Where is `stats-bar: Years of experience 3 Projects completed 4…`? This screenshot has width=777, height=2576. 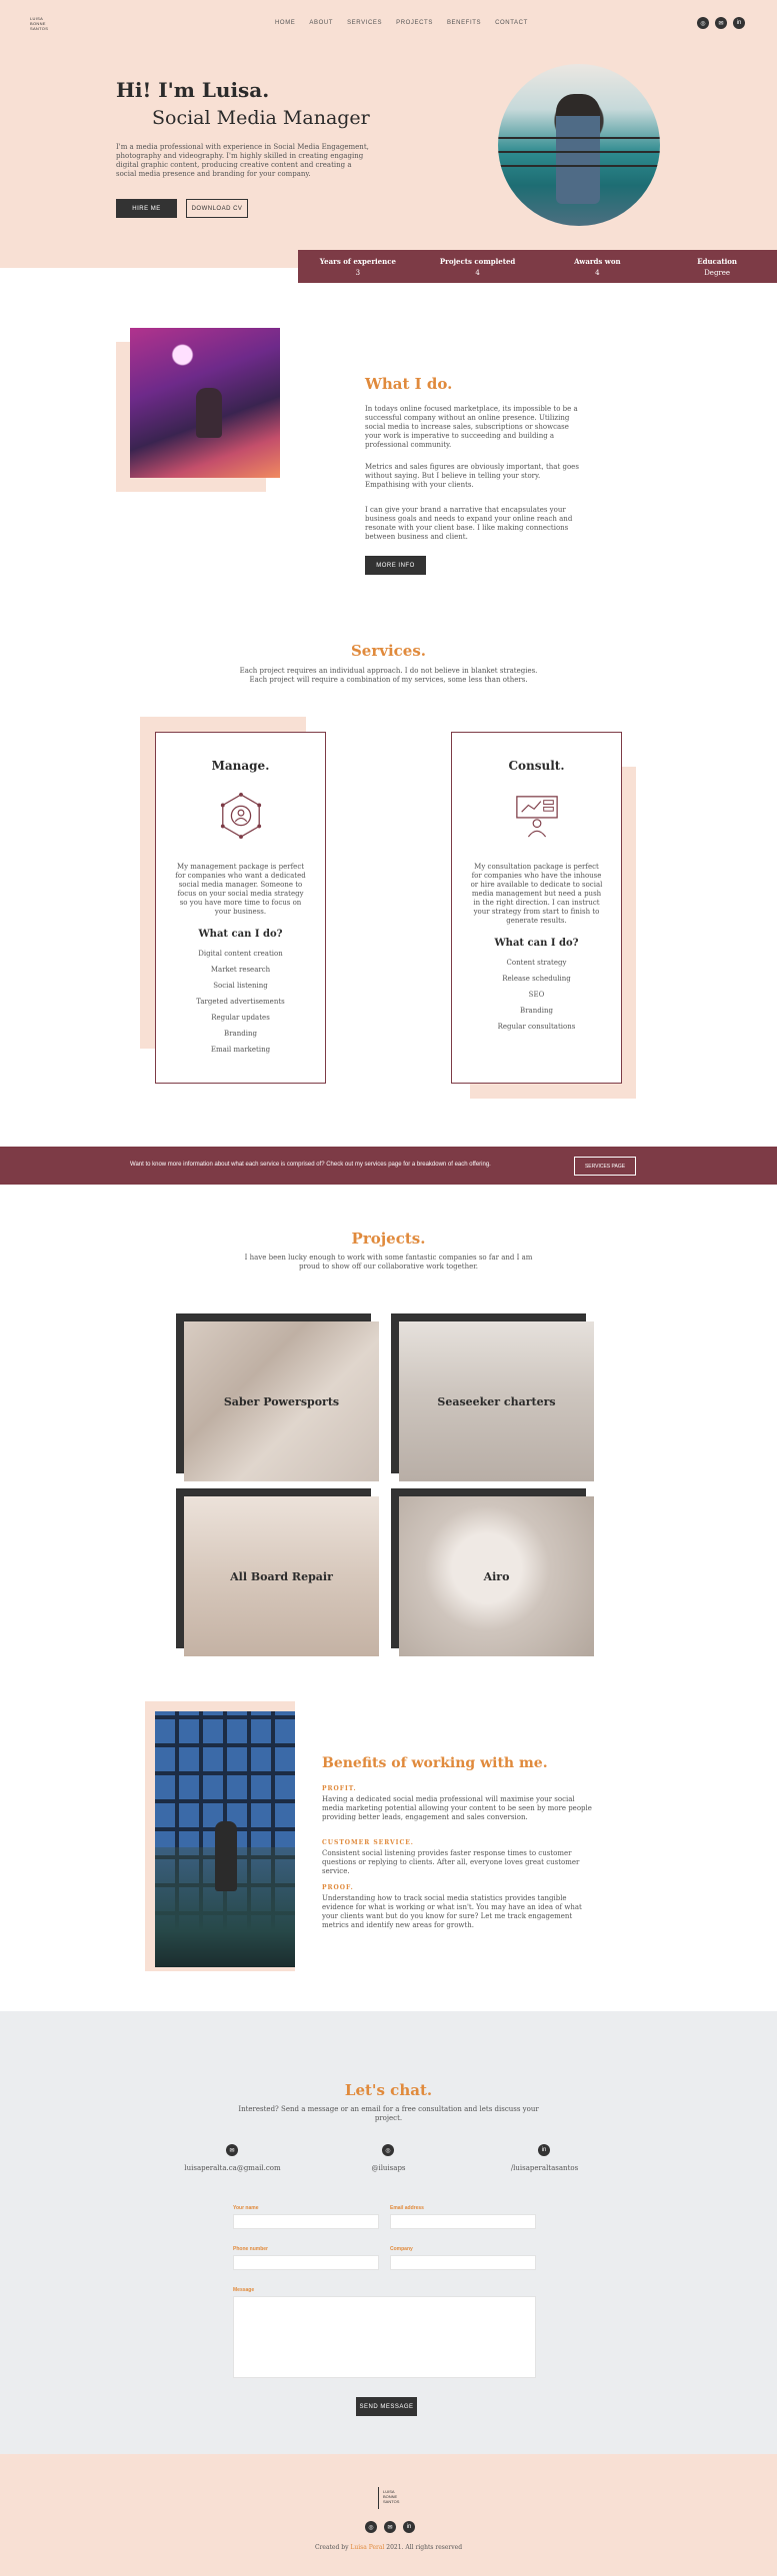 stats-bar: Years of experience 3 Projects completed 4… is located at coordinates (537, 266).